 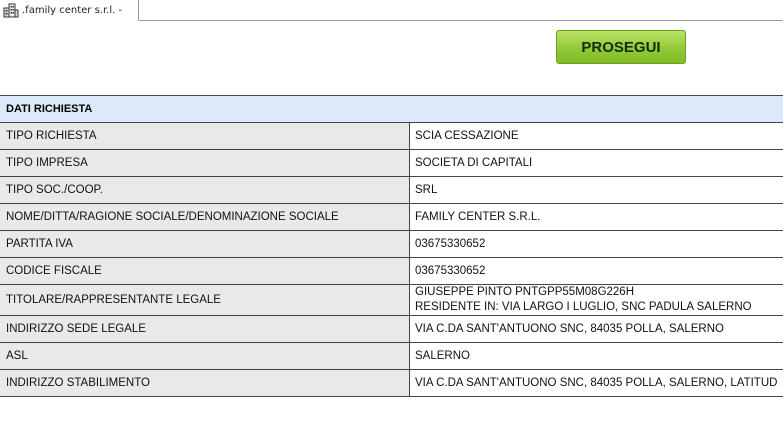 What do you see at coordinates (205, 244) in the screenshot?
I see `field-label: PARTITA IVA` at bounding box center [205, 244].